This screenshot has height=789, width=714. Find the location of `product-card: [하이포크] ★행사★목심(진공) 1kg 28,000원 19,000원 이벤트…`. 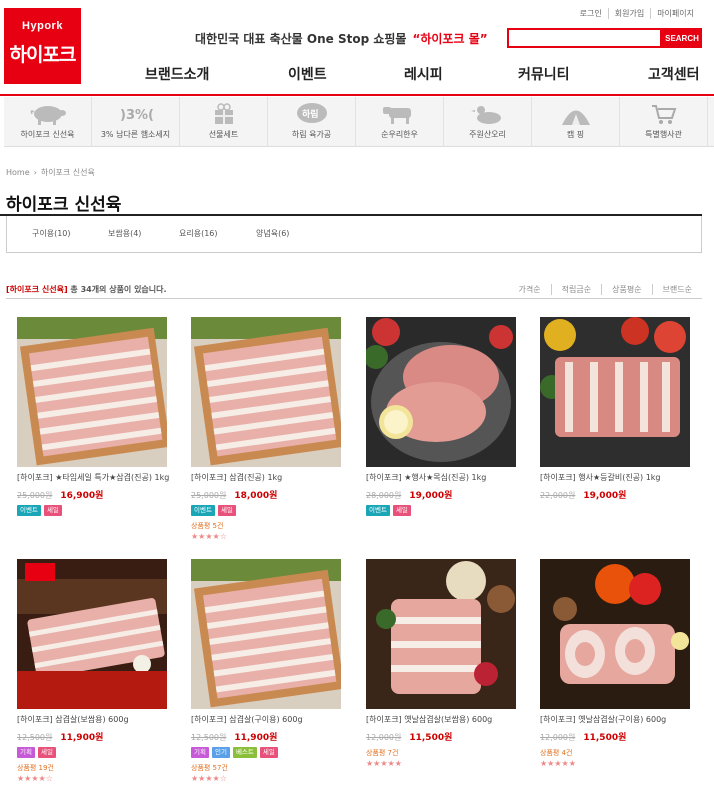

product-card: [하이포크] ★행사★목심(진공) 1kg 28,000원 19,000원 이벤트… is located at coordinates (445, 416).